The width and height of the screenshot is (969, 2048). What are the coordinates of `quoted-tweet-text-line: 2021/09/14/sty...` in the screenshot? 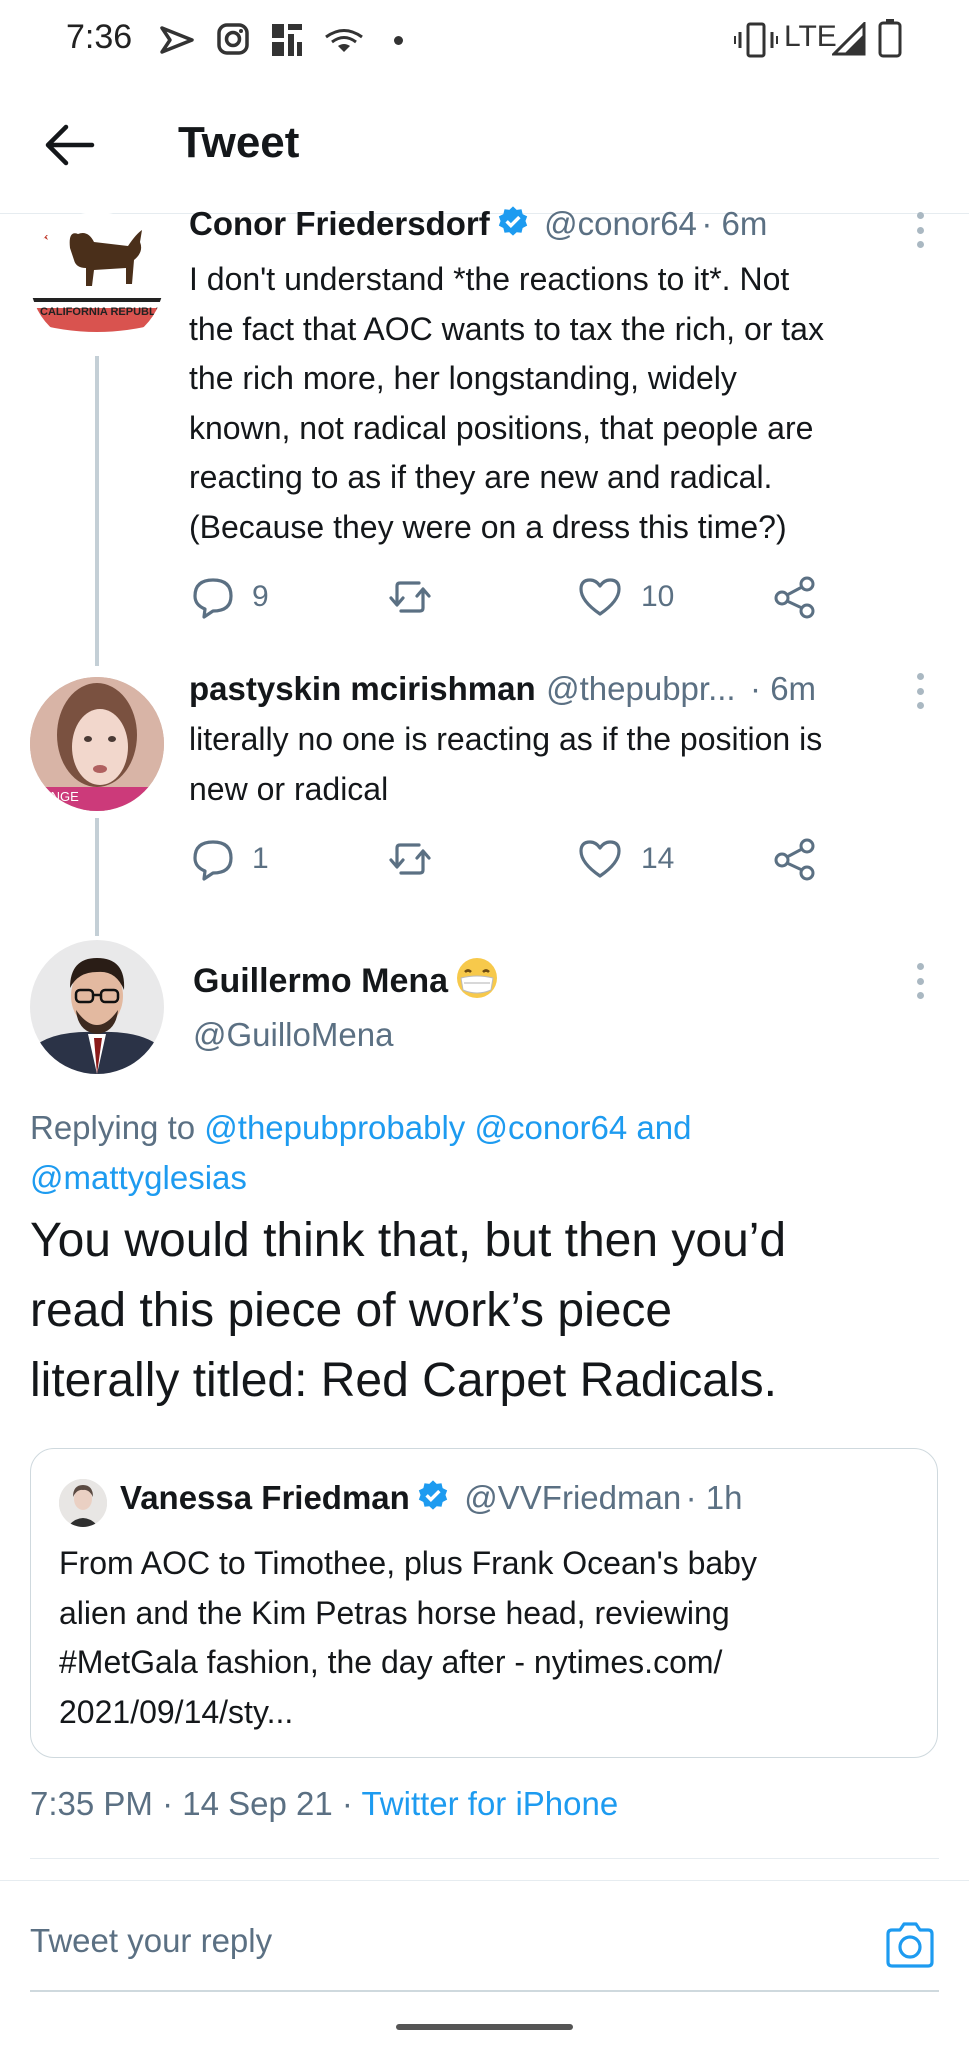 It's located at (176, 1711).